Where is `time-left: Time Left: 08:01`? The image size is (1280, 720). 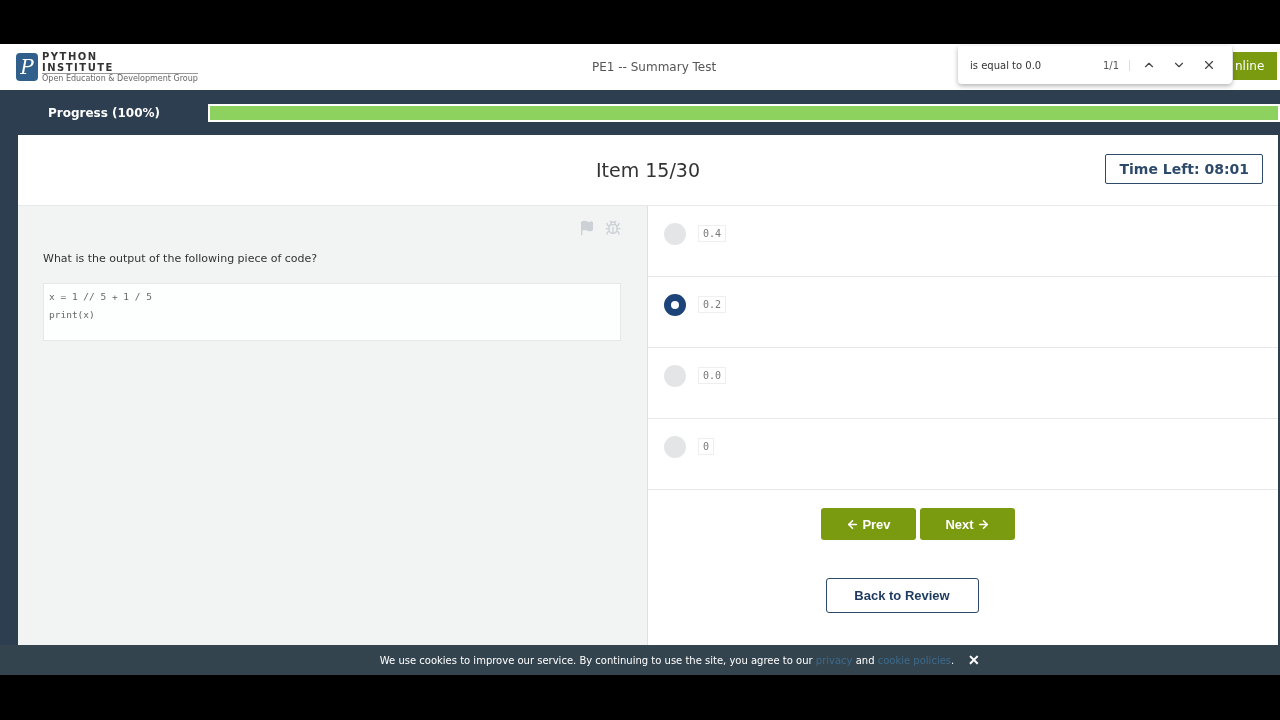
time-left: Time Left: 08:01 is located at coordinates (1184, 169).